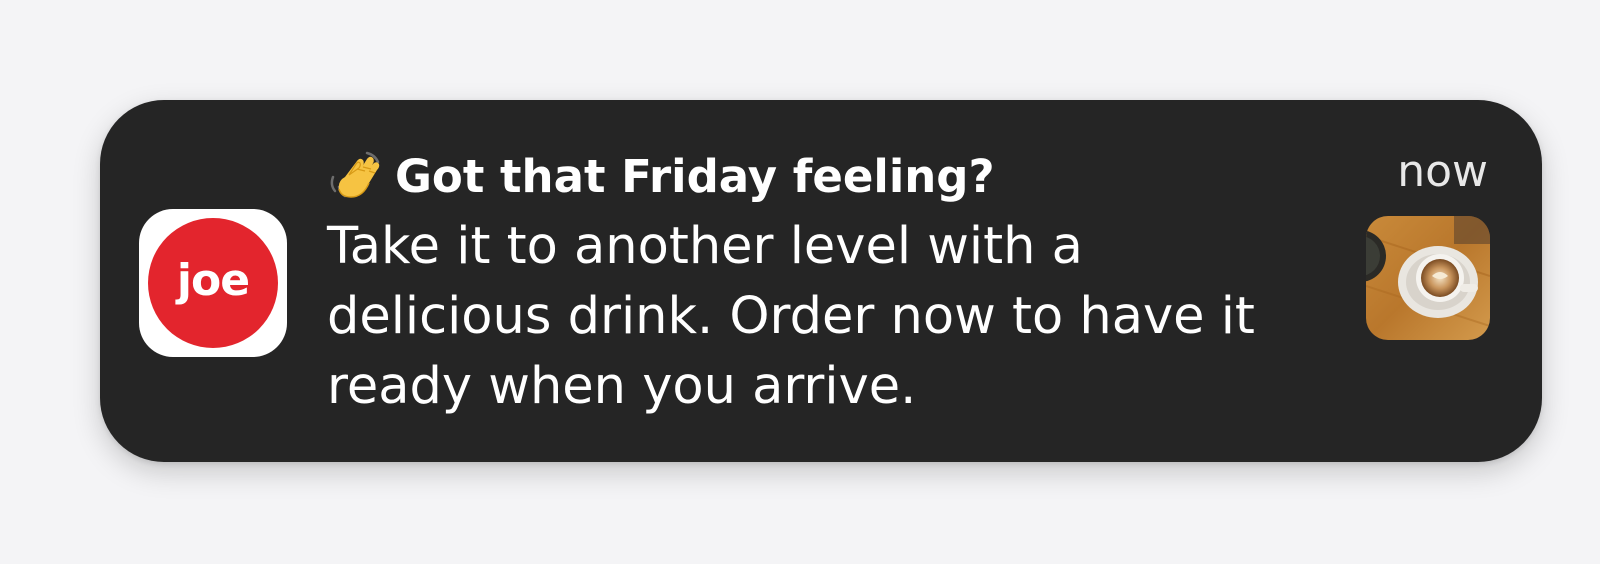  What do you see at coordinates (356, 176) in the screenshot?
I see `waving-hand-icon` at bounding box center [356, 176].